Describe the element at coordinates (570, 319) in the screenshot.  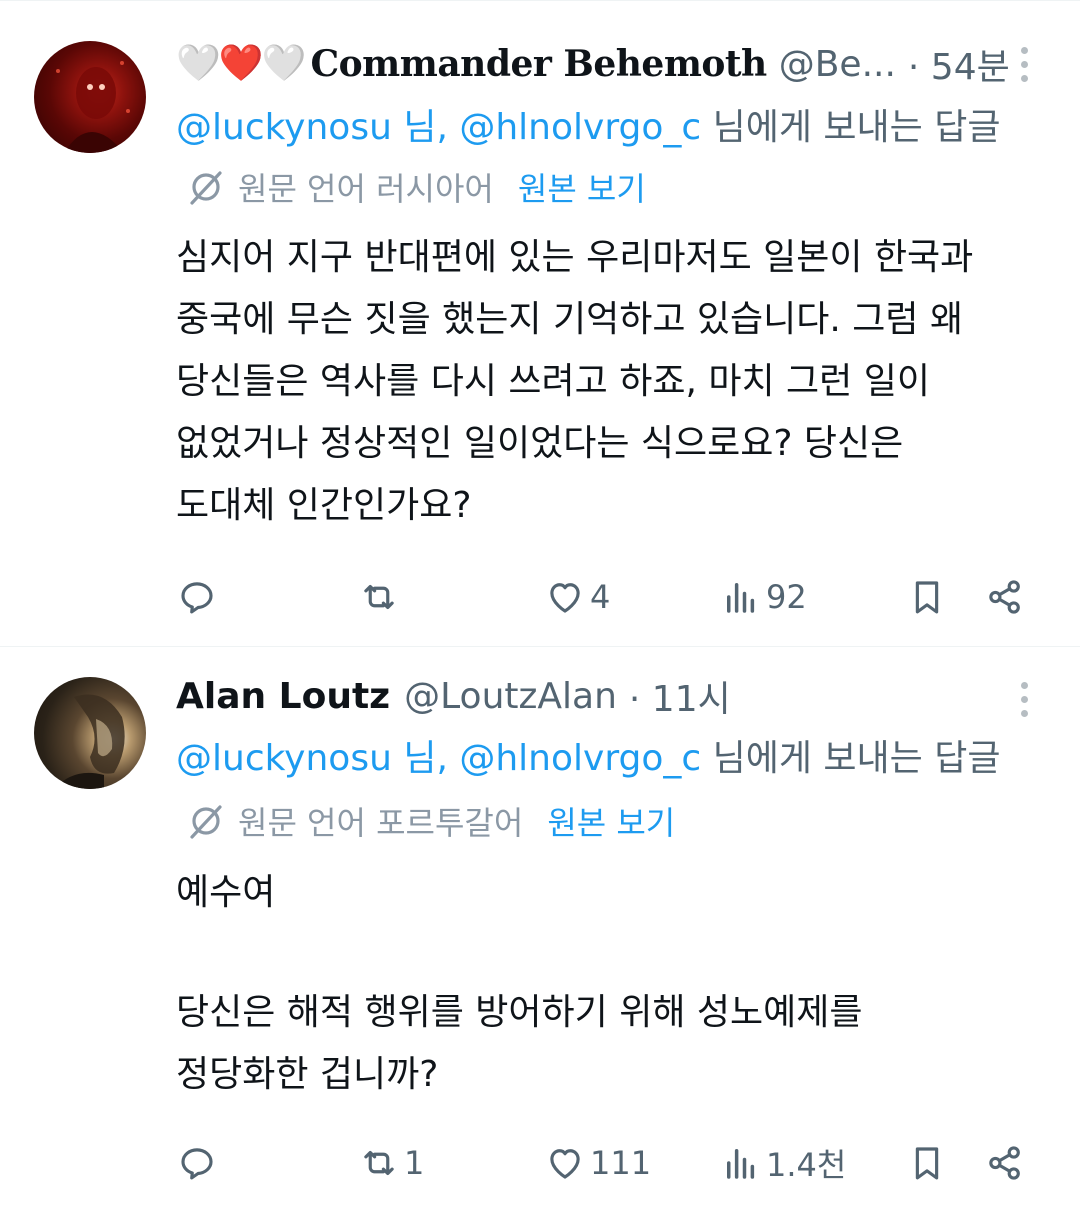
I see `tweet-text-line: 중국에 무슨 짓을 했는지 기억하고 있습니다. 그럼 왜` at that location.